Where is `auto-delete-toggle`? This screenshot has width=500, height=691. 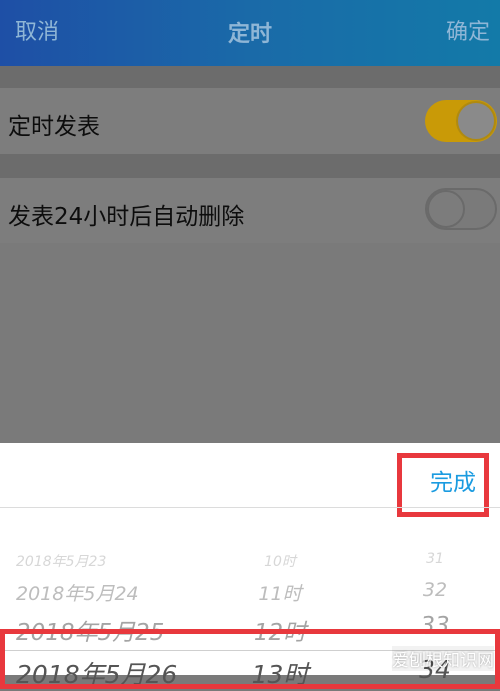
auto-delete-toggle is located at coordinates (461, 209).